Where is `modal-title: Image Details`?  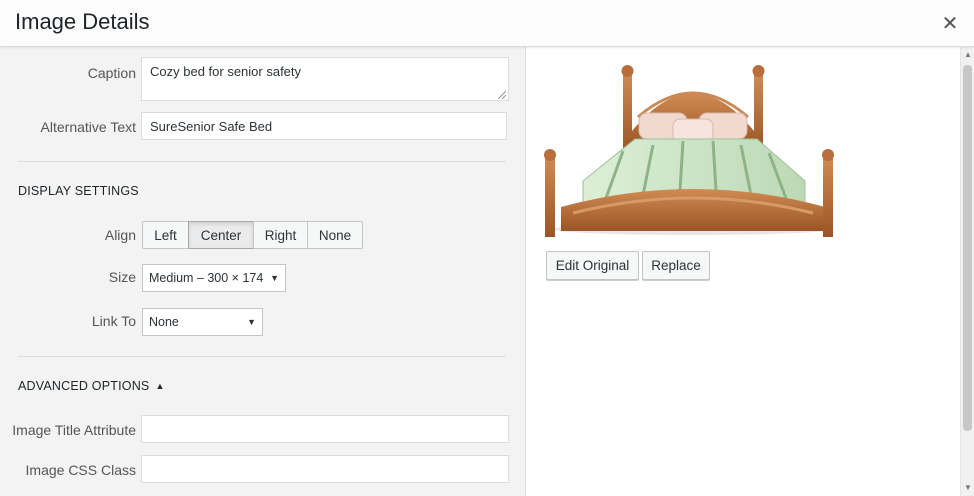
modal-title: Image Details is located at coordinates (82, 21).